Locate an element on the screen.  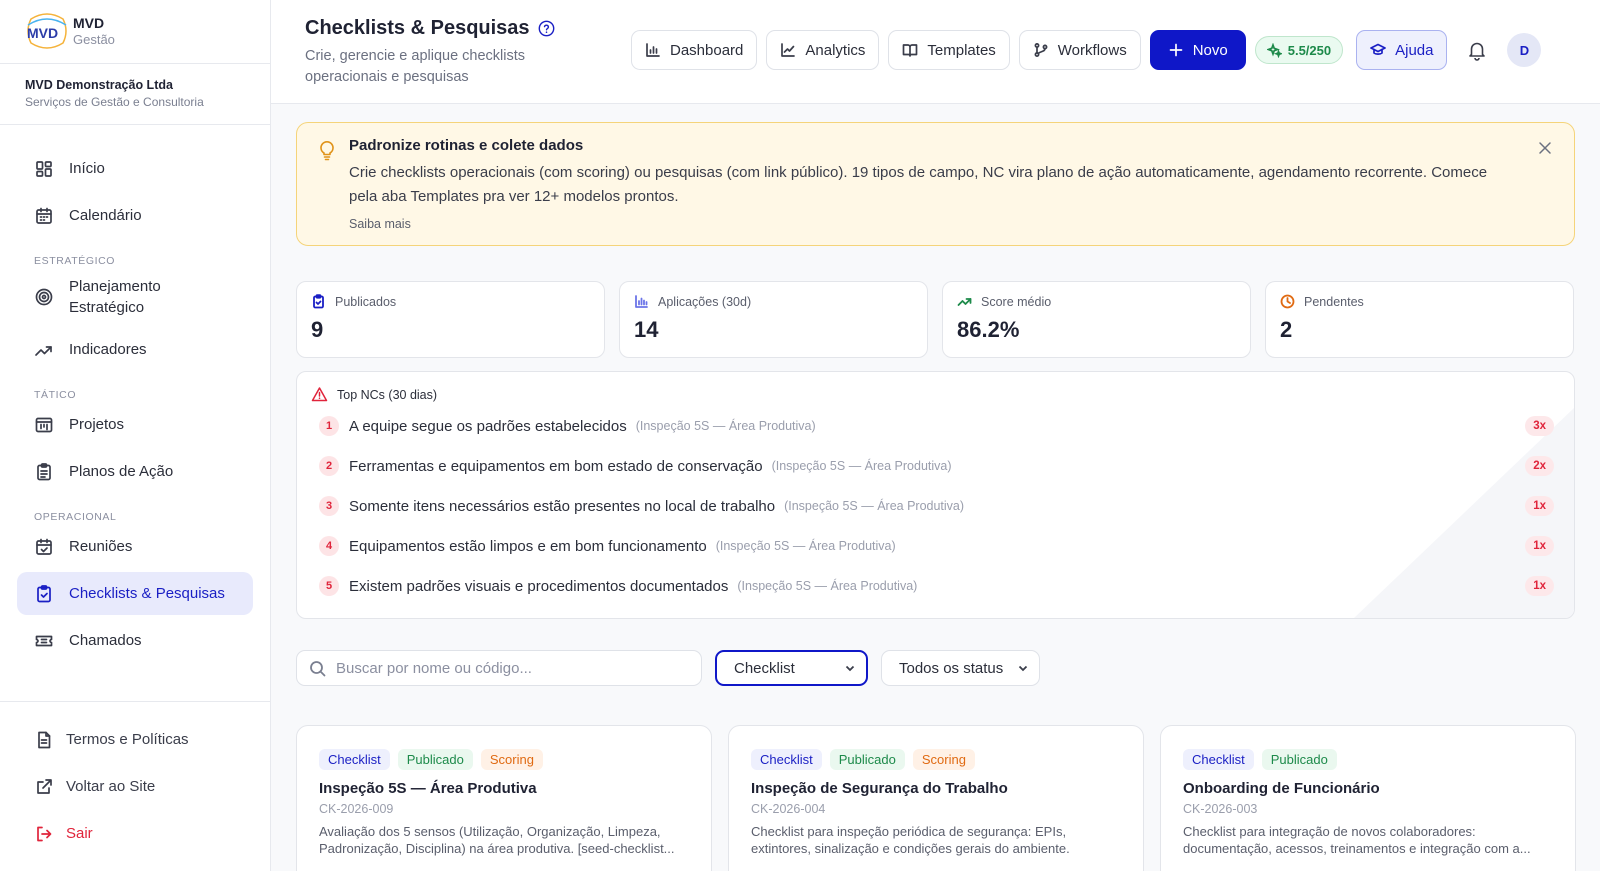
section-operacional: OPERACIONAL is located at coordinates (75, 517).